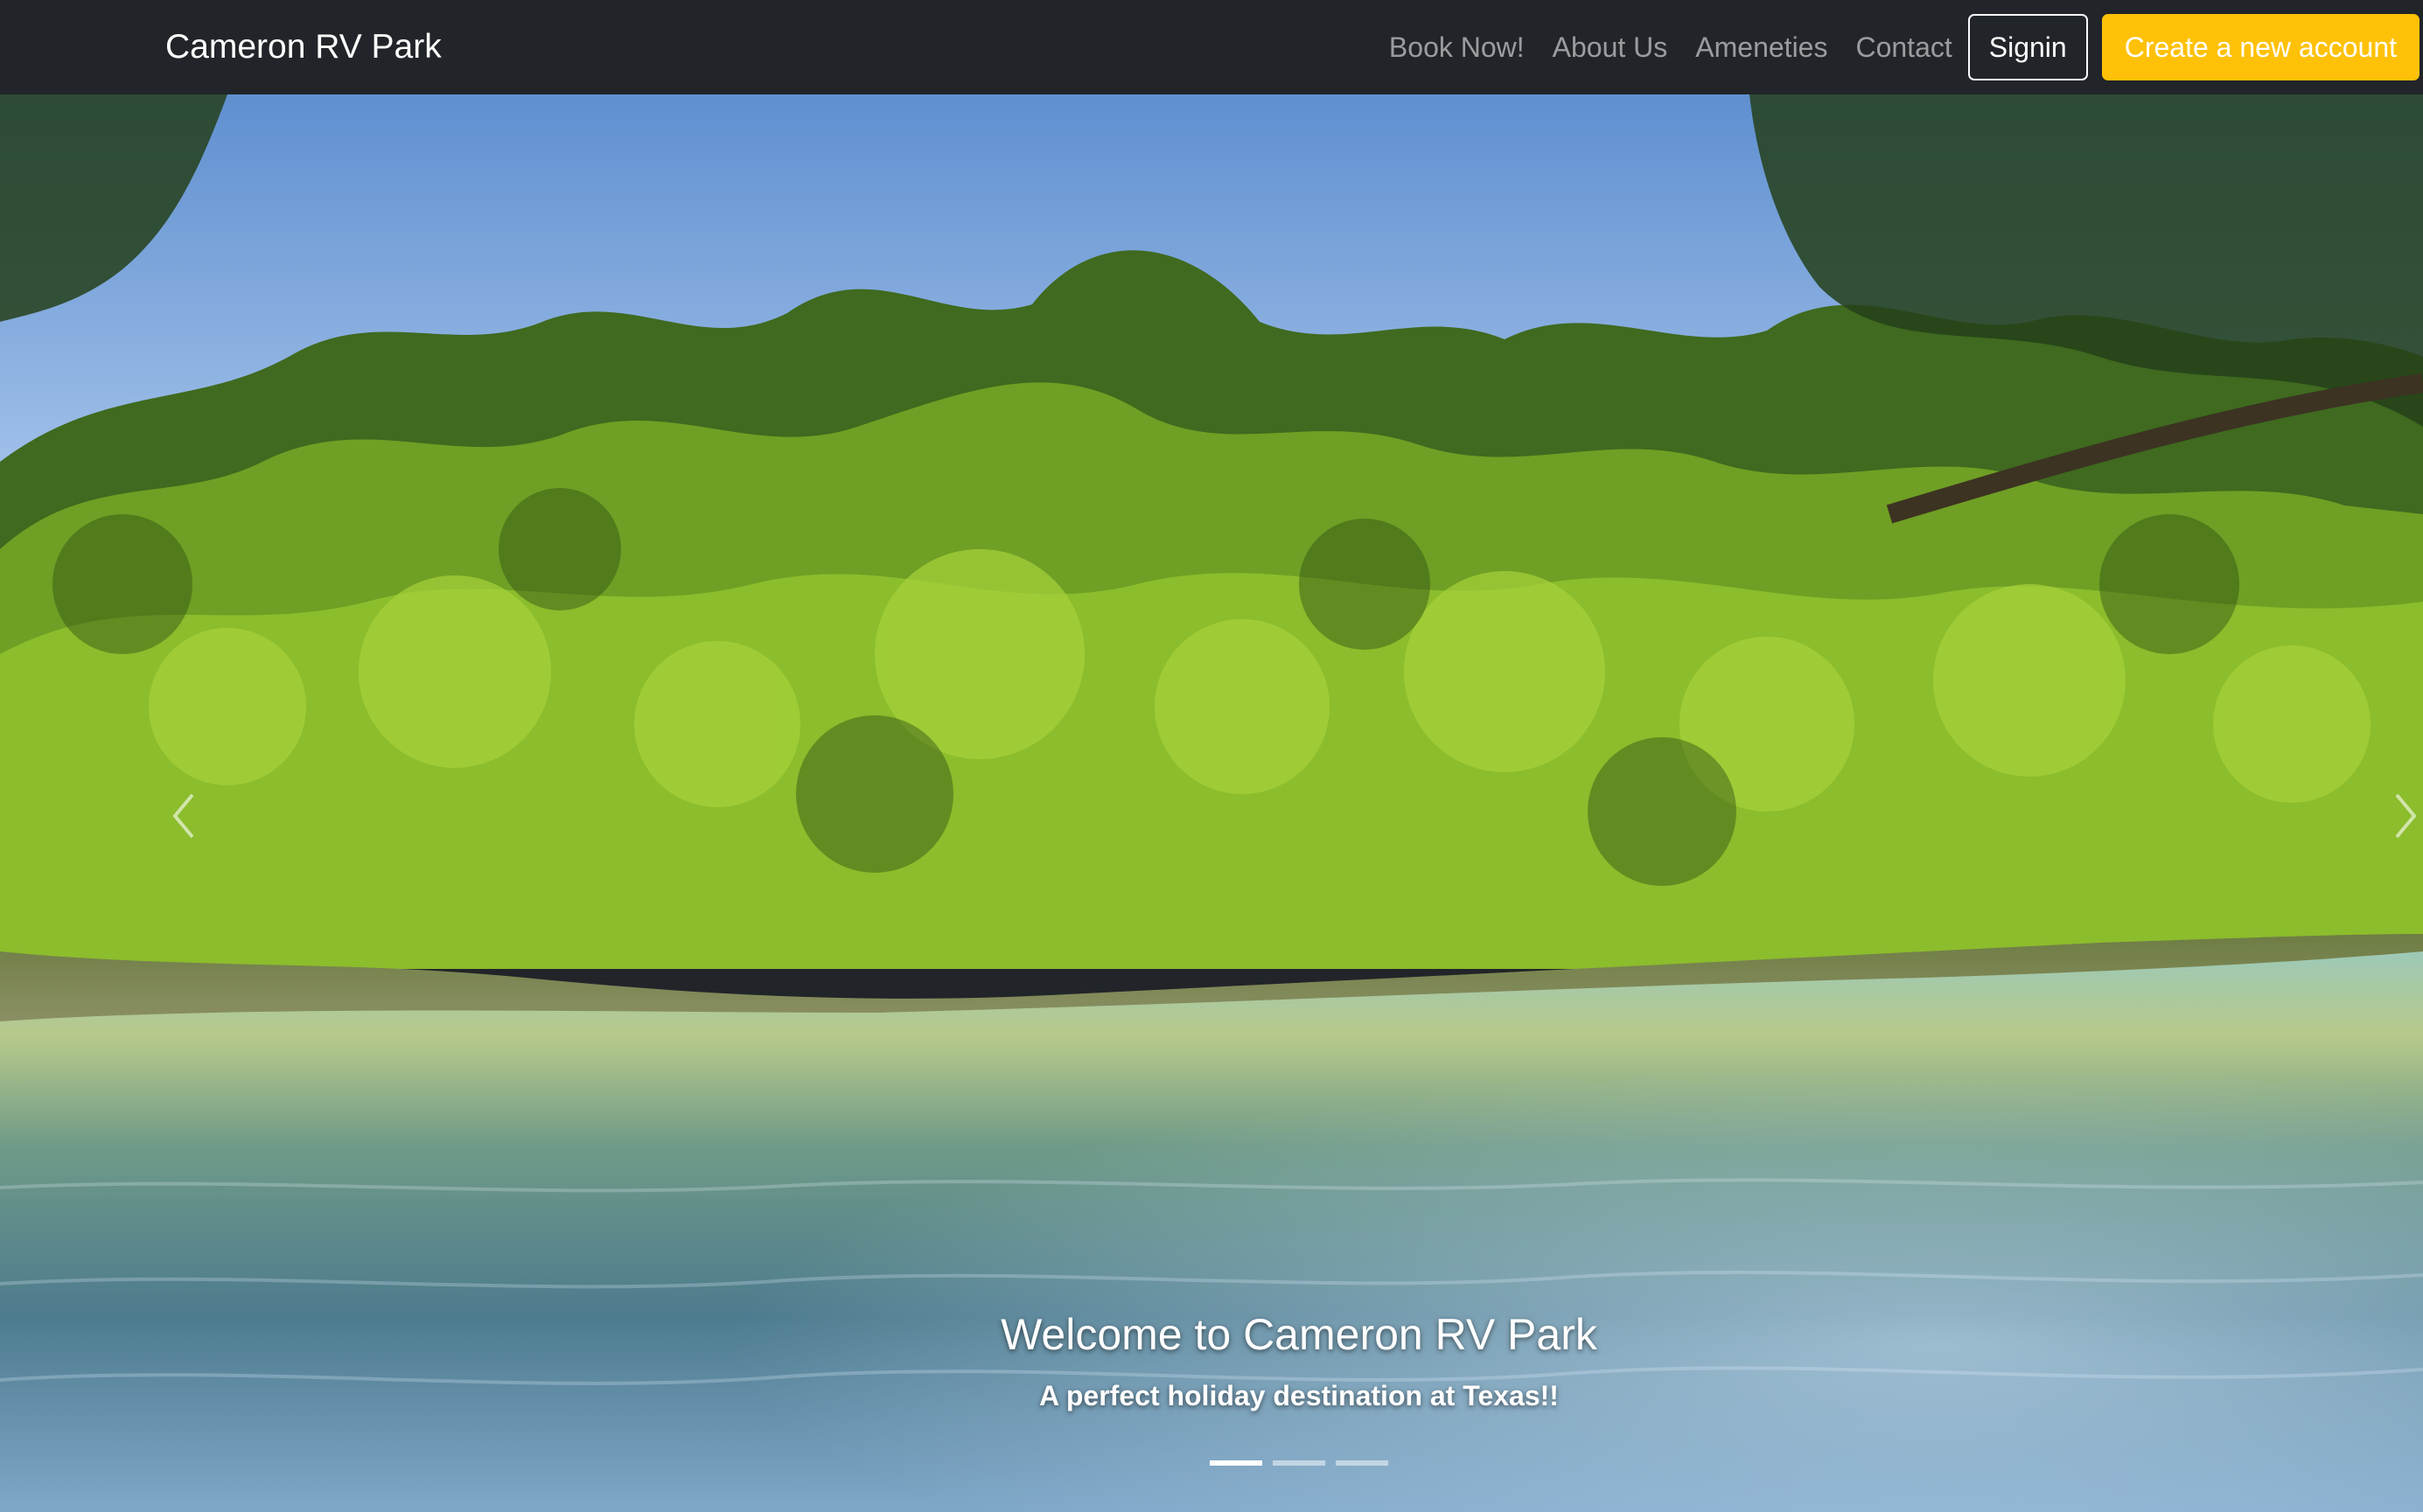  What do you see at coordinates (1610, 47) in the screenshot?
I see `nav-link-about-us: About Us` at bounding box center [1610, 47].